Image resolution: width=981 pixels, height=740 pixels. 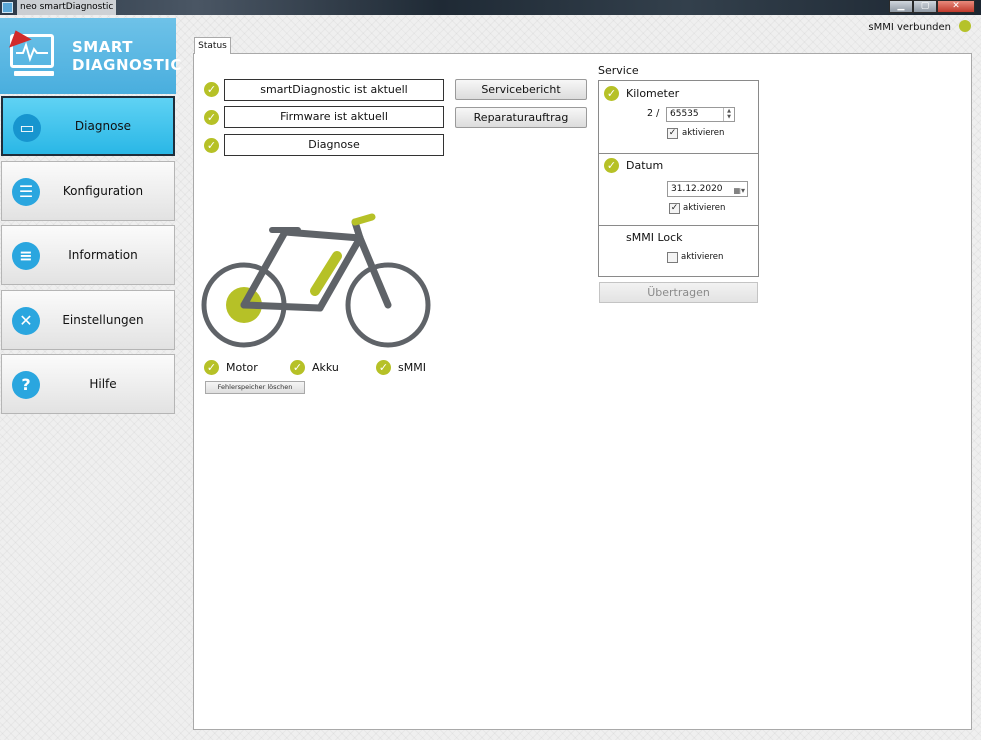 What do you see at coordinates (901, 6) in the screenshot?
I see `minimize-button: ▁` at bounding box center [901, 6].